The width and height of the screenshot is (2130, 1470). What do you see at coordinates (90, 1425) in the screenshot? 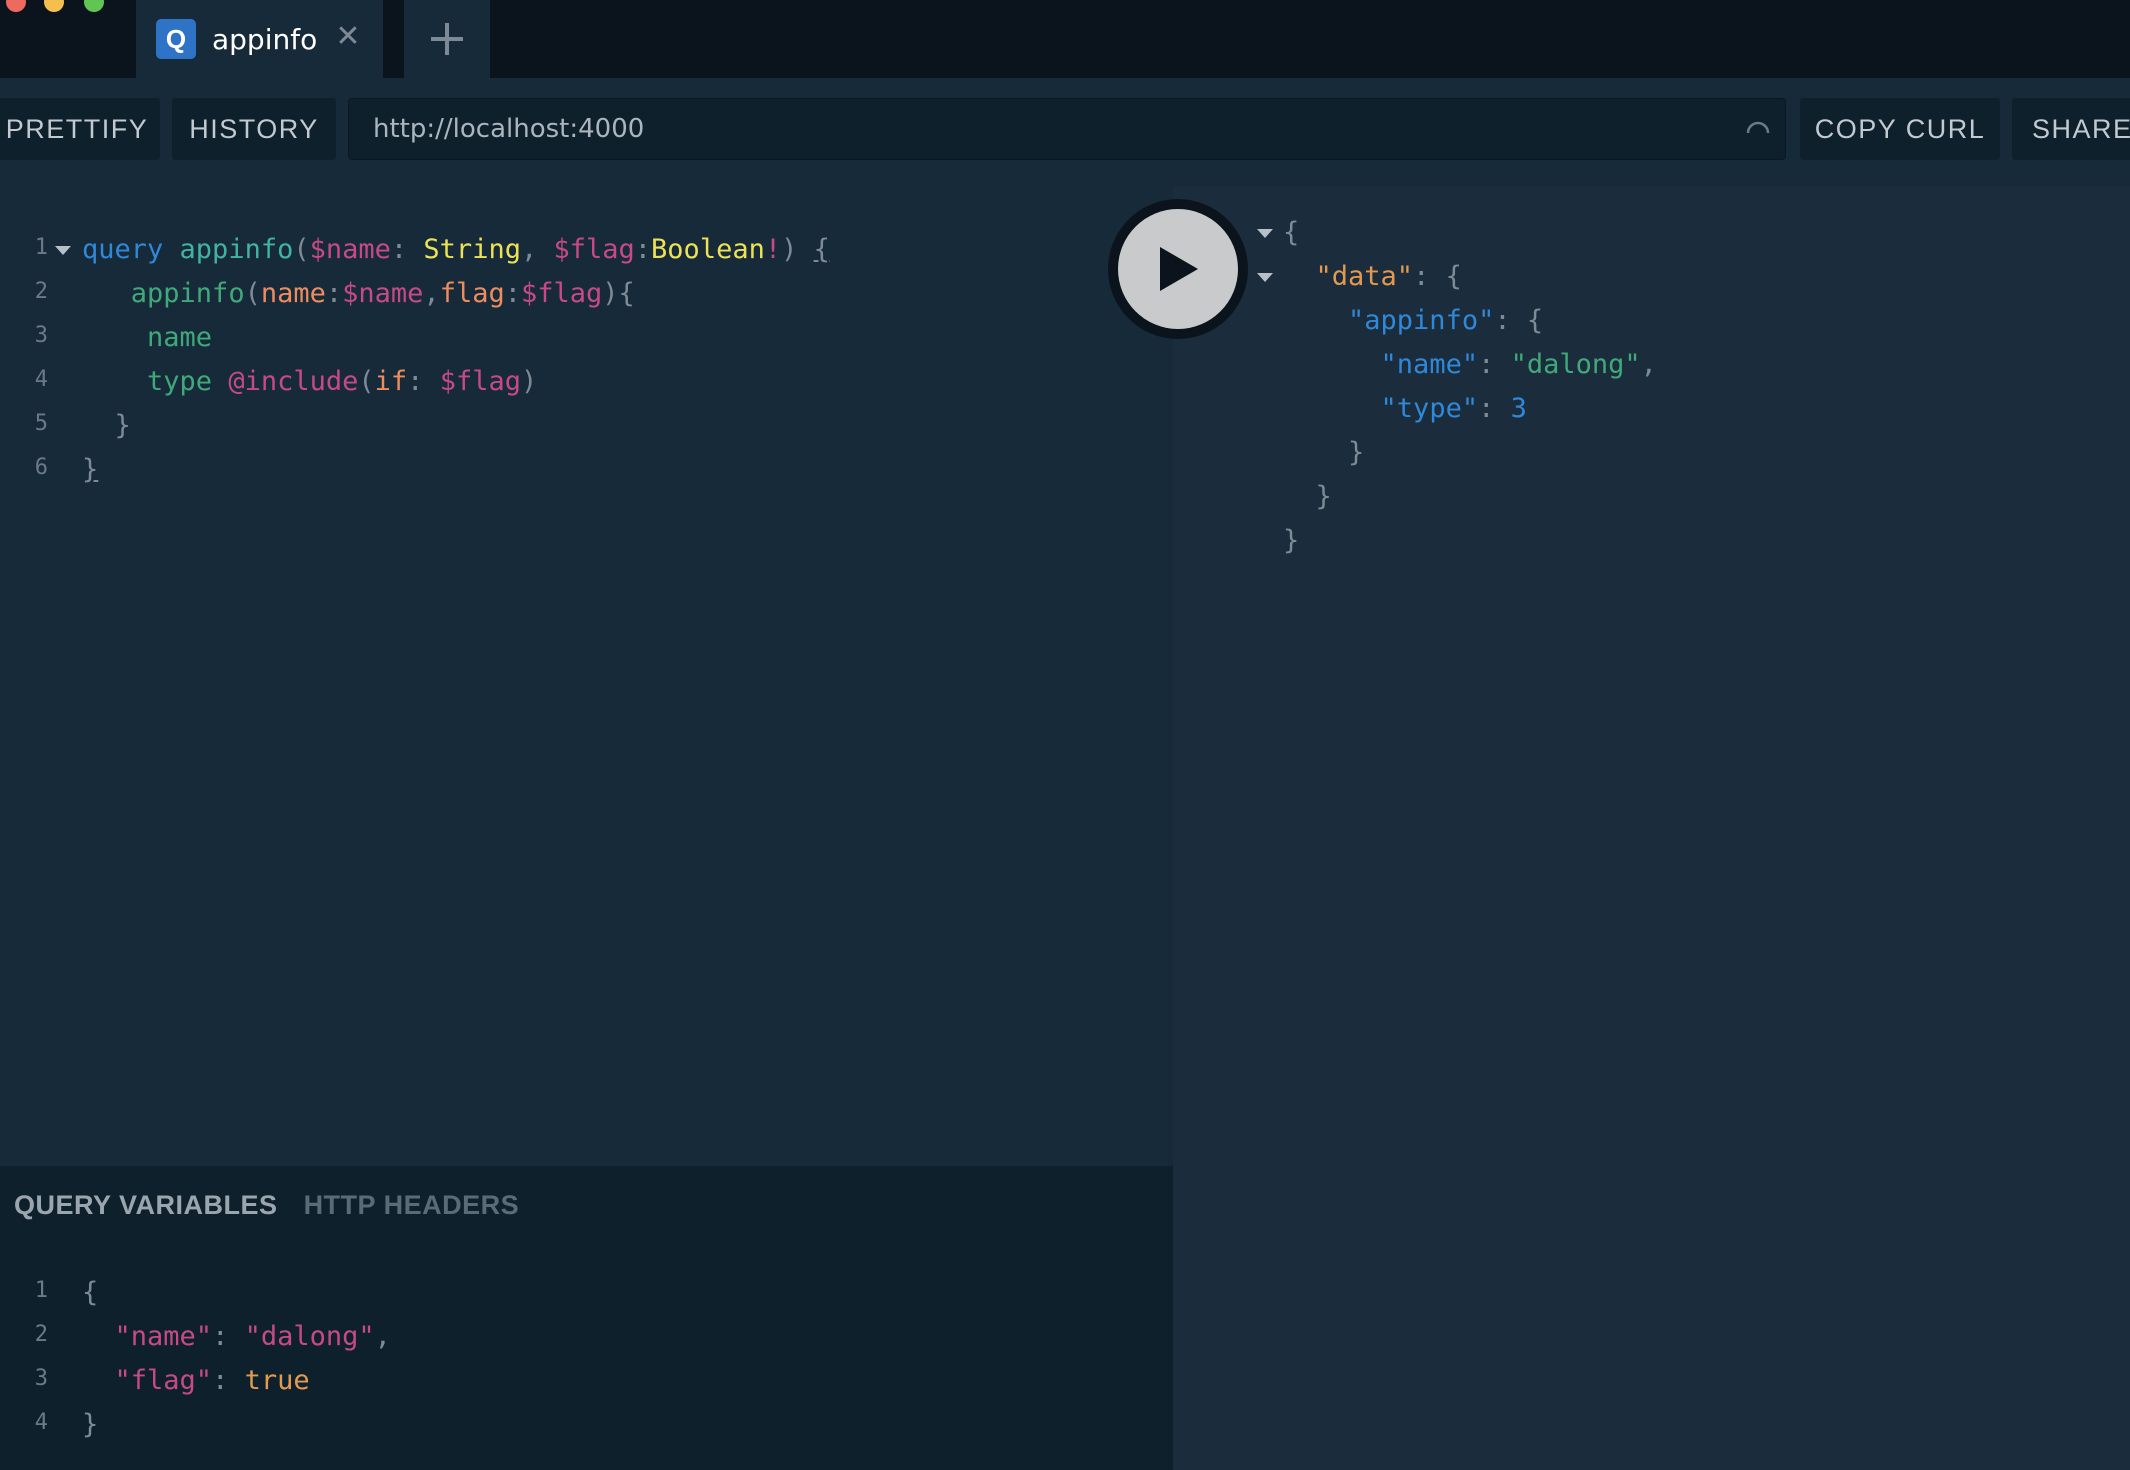
I see `variables-line: }` at bounding box center [90, 1425].